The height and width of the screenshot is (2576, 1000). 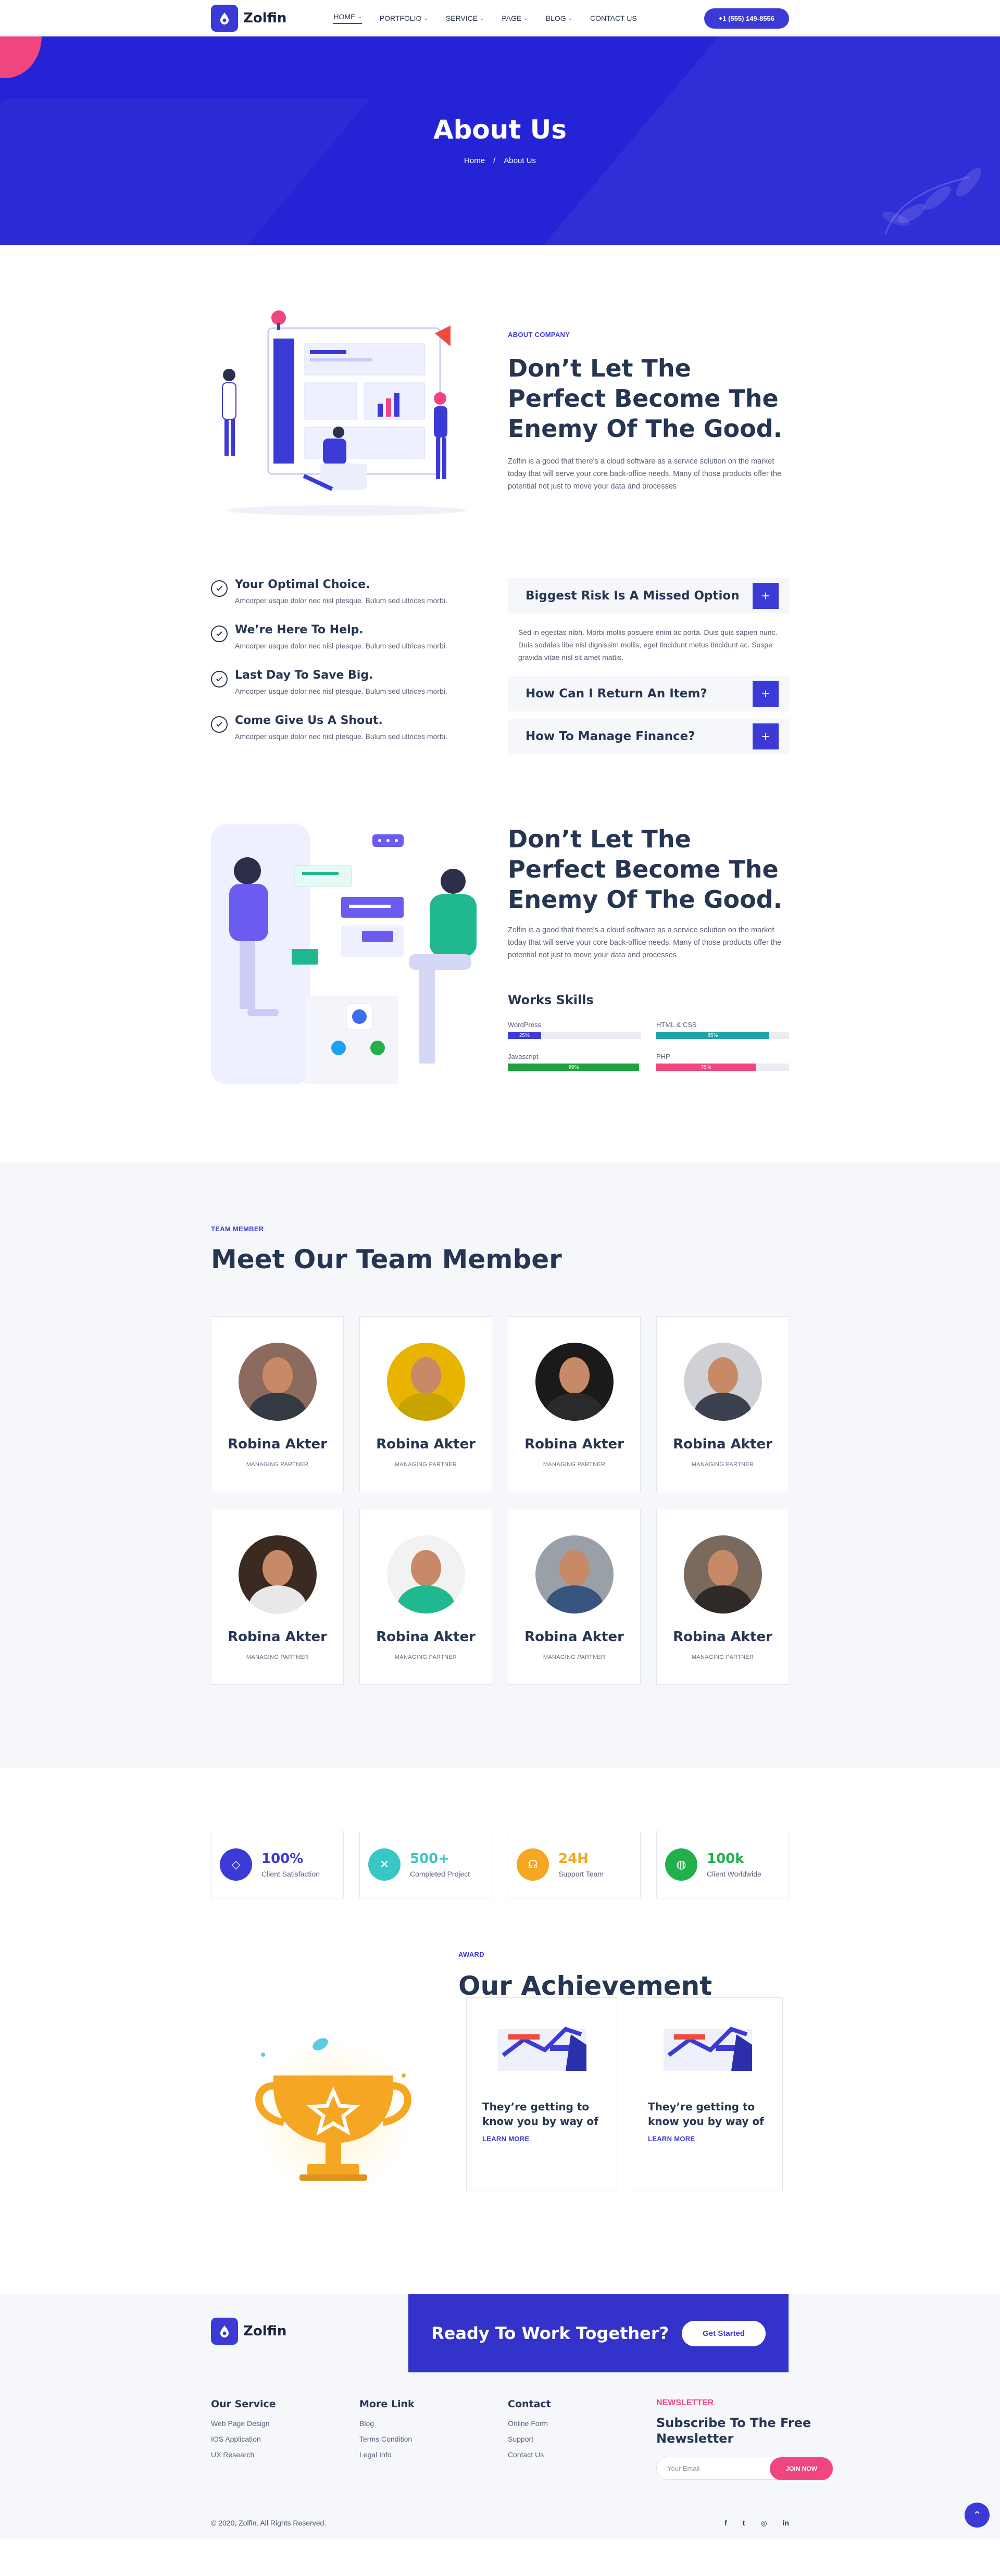 I want to click on footer-column: Contact Online Form Support Contact Us, so click(x=582, y=2439).